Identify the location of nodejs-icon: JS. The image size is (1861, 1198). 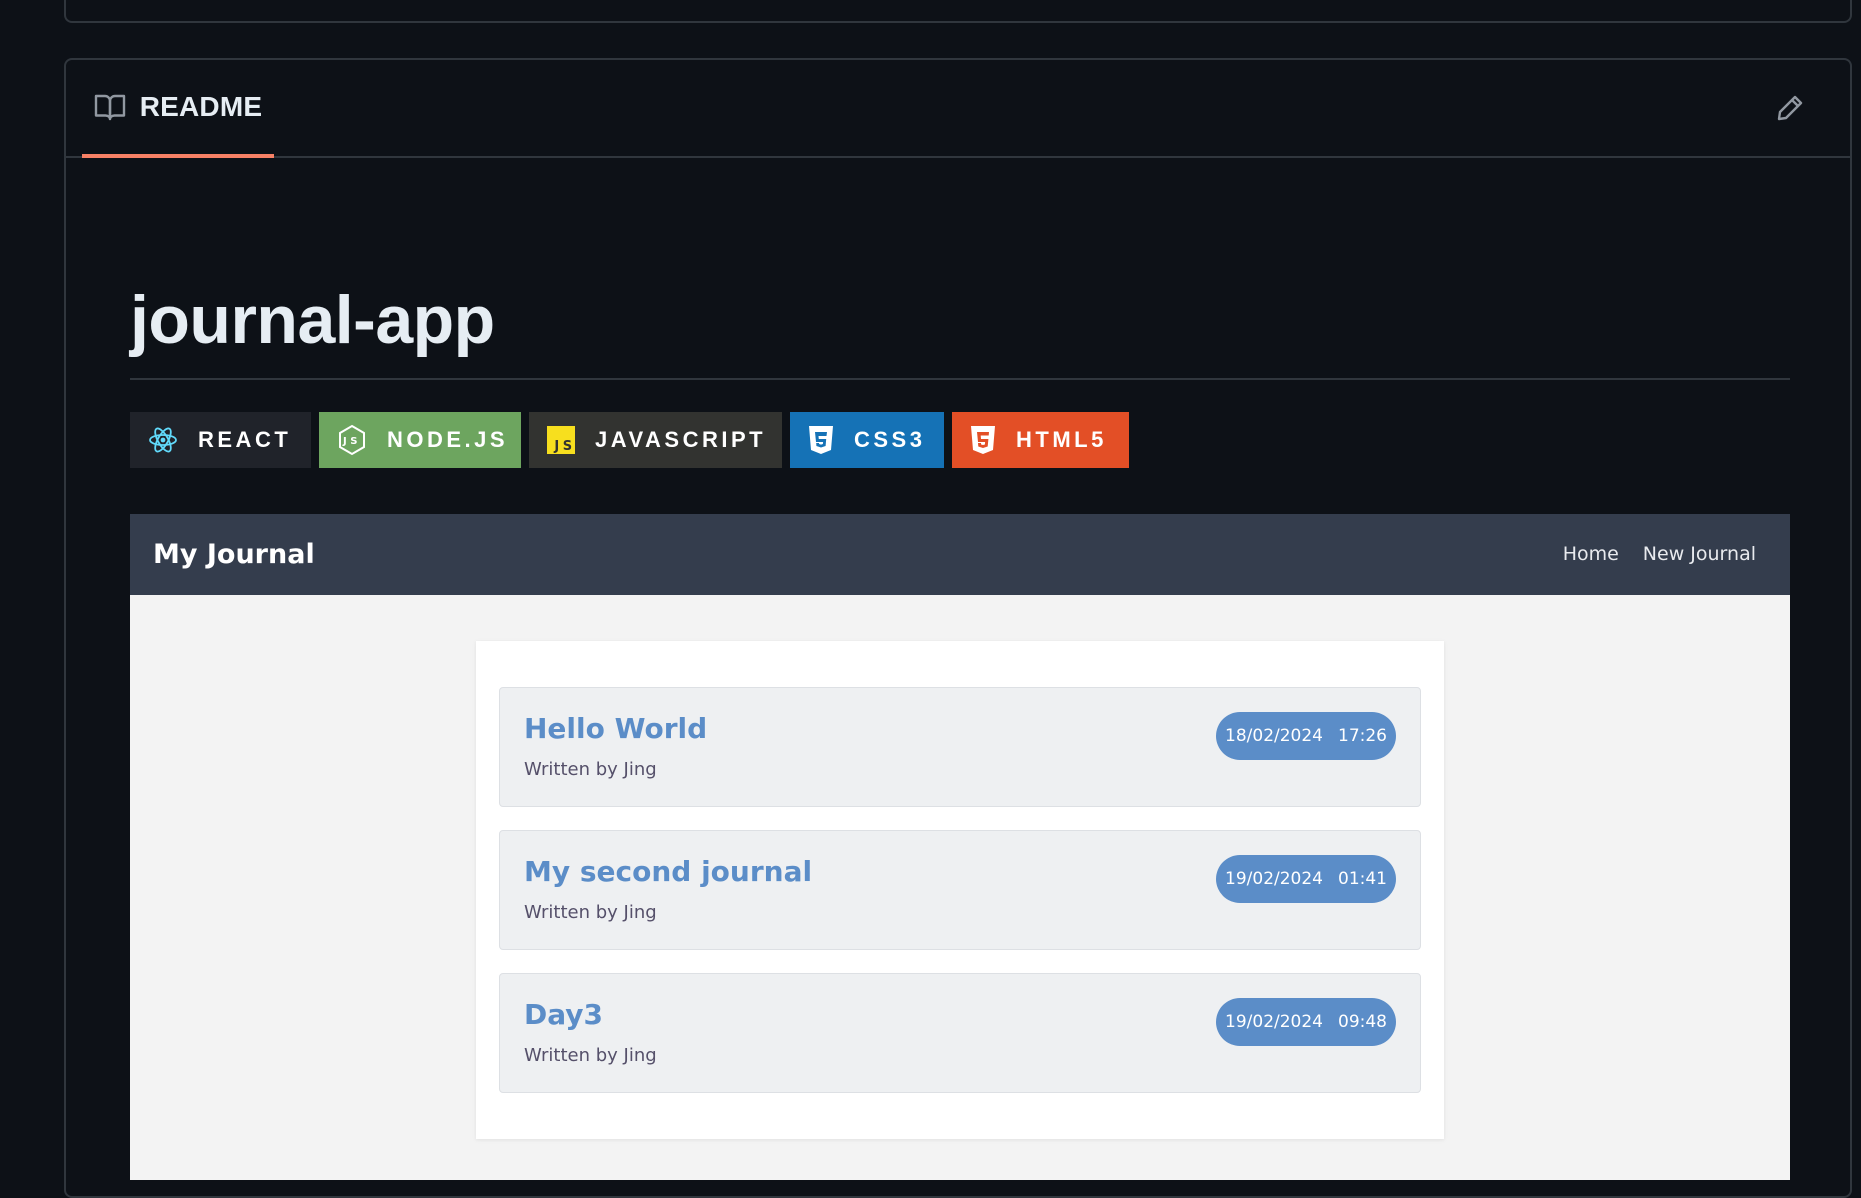
(352, 440).